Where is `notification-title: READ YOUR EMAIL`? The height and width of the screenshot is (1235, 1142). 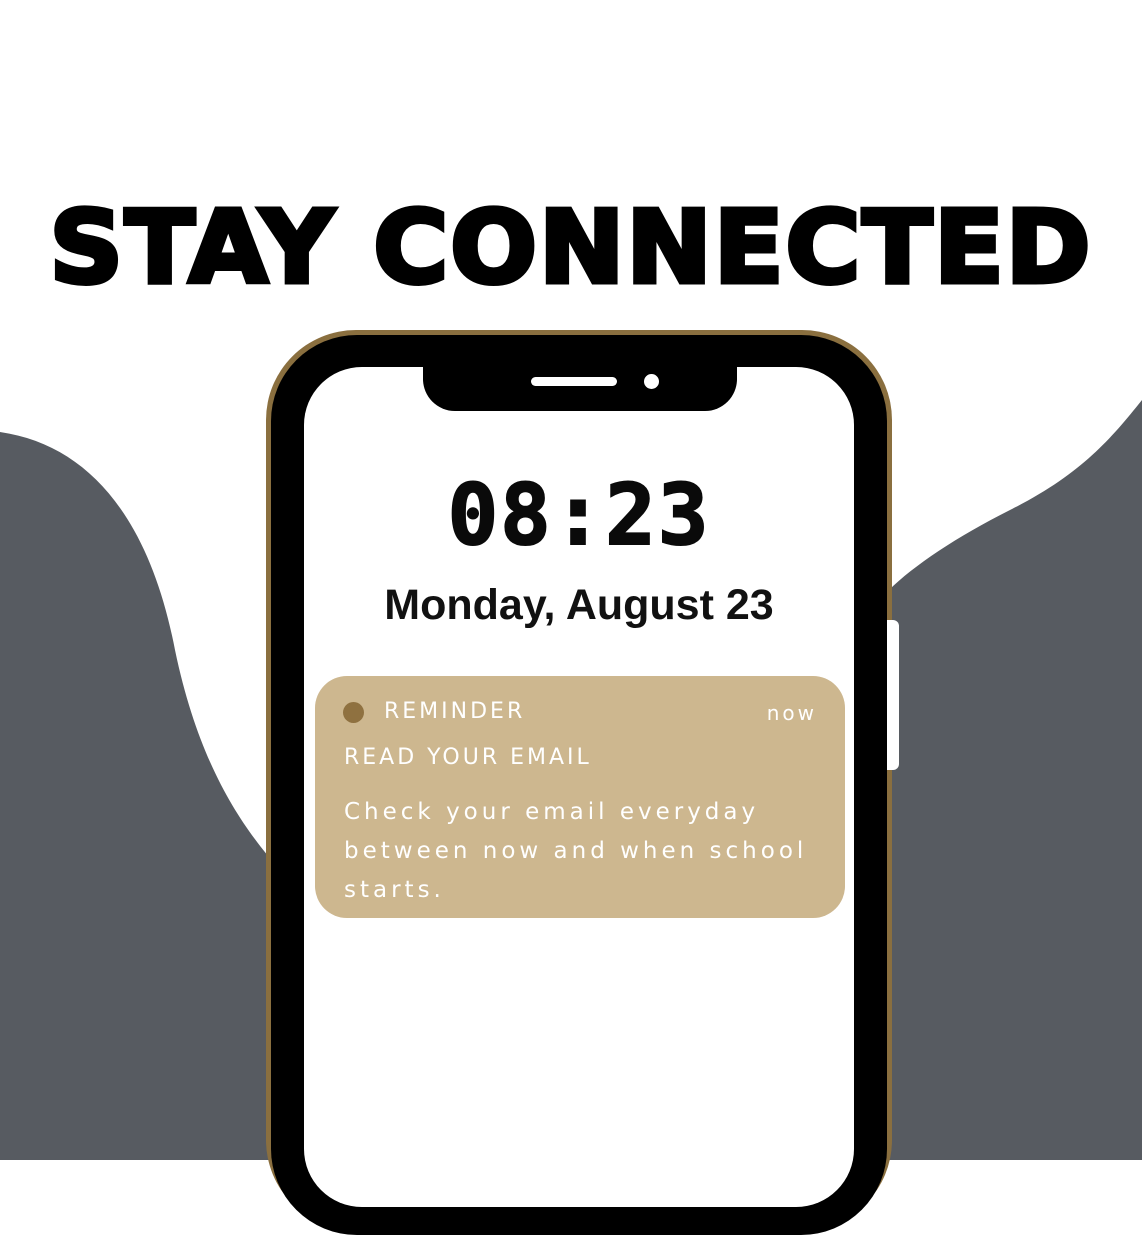 notification-title: READ YOUR EMAIL is located at coordinates (468, 757).